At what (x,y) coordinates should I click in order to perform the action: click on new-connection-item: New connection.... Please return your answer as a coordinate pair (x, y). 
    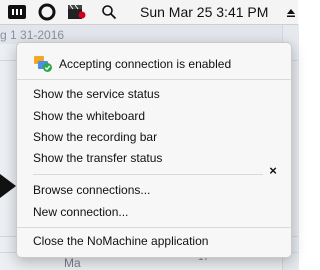
    Looking at the image, I should click on (80, 212).